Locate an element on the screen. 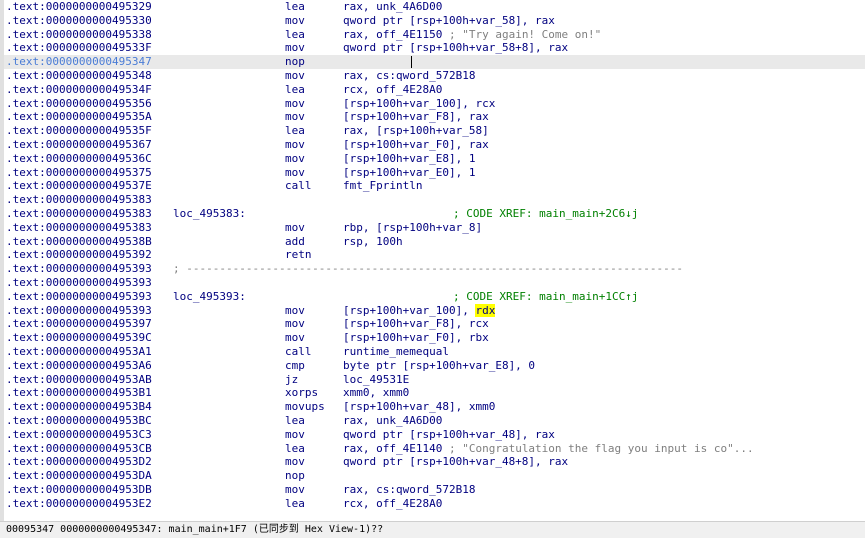 The image size is (865, 538). operand-text: fmt_Fprintln is located at coordinates (382, 185).